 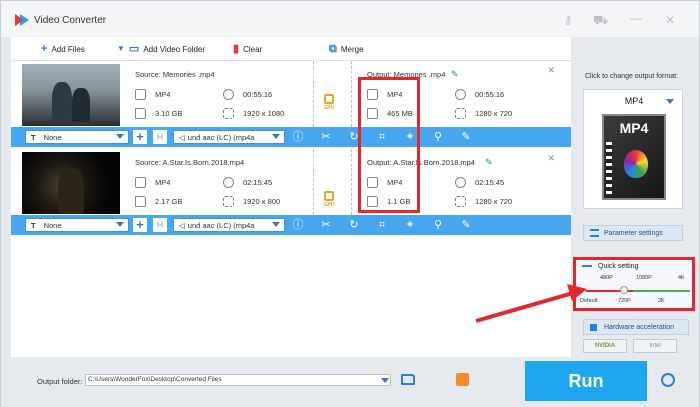 I want to click on quality-label-4k: 4K, so click(x=681, y=278).